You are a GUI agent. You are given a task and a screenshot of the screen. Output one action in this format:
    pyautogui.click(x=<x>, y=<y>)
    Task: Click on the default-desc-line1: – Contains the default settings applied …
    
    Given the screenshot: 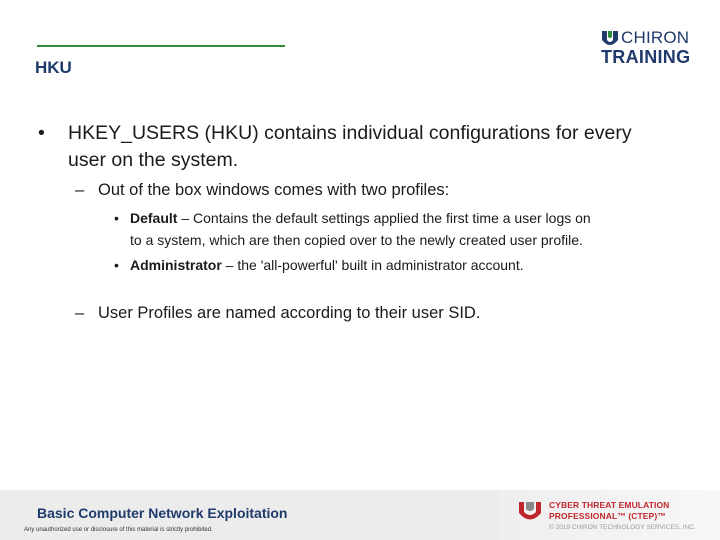 What is the action you would take?
    pyautogui.click(x=384, y=218)
    